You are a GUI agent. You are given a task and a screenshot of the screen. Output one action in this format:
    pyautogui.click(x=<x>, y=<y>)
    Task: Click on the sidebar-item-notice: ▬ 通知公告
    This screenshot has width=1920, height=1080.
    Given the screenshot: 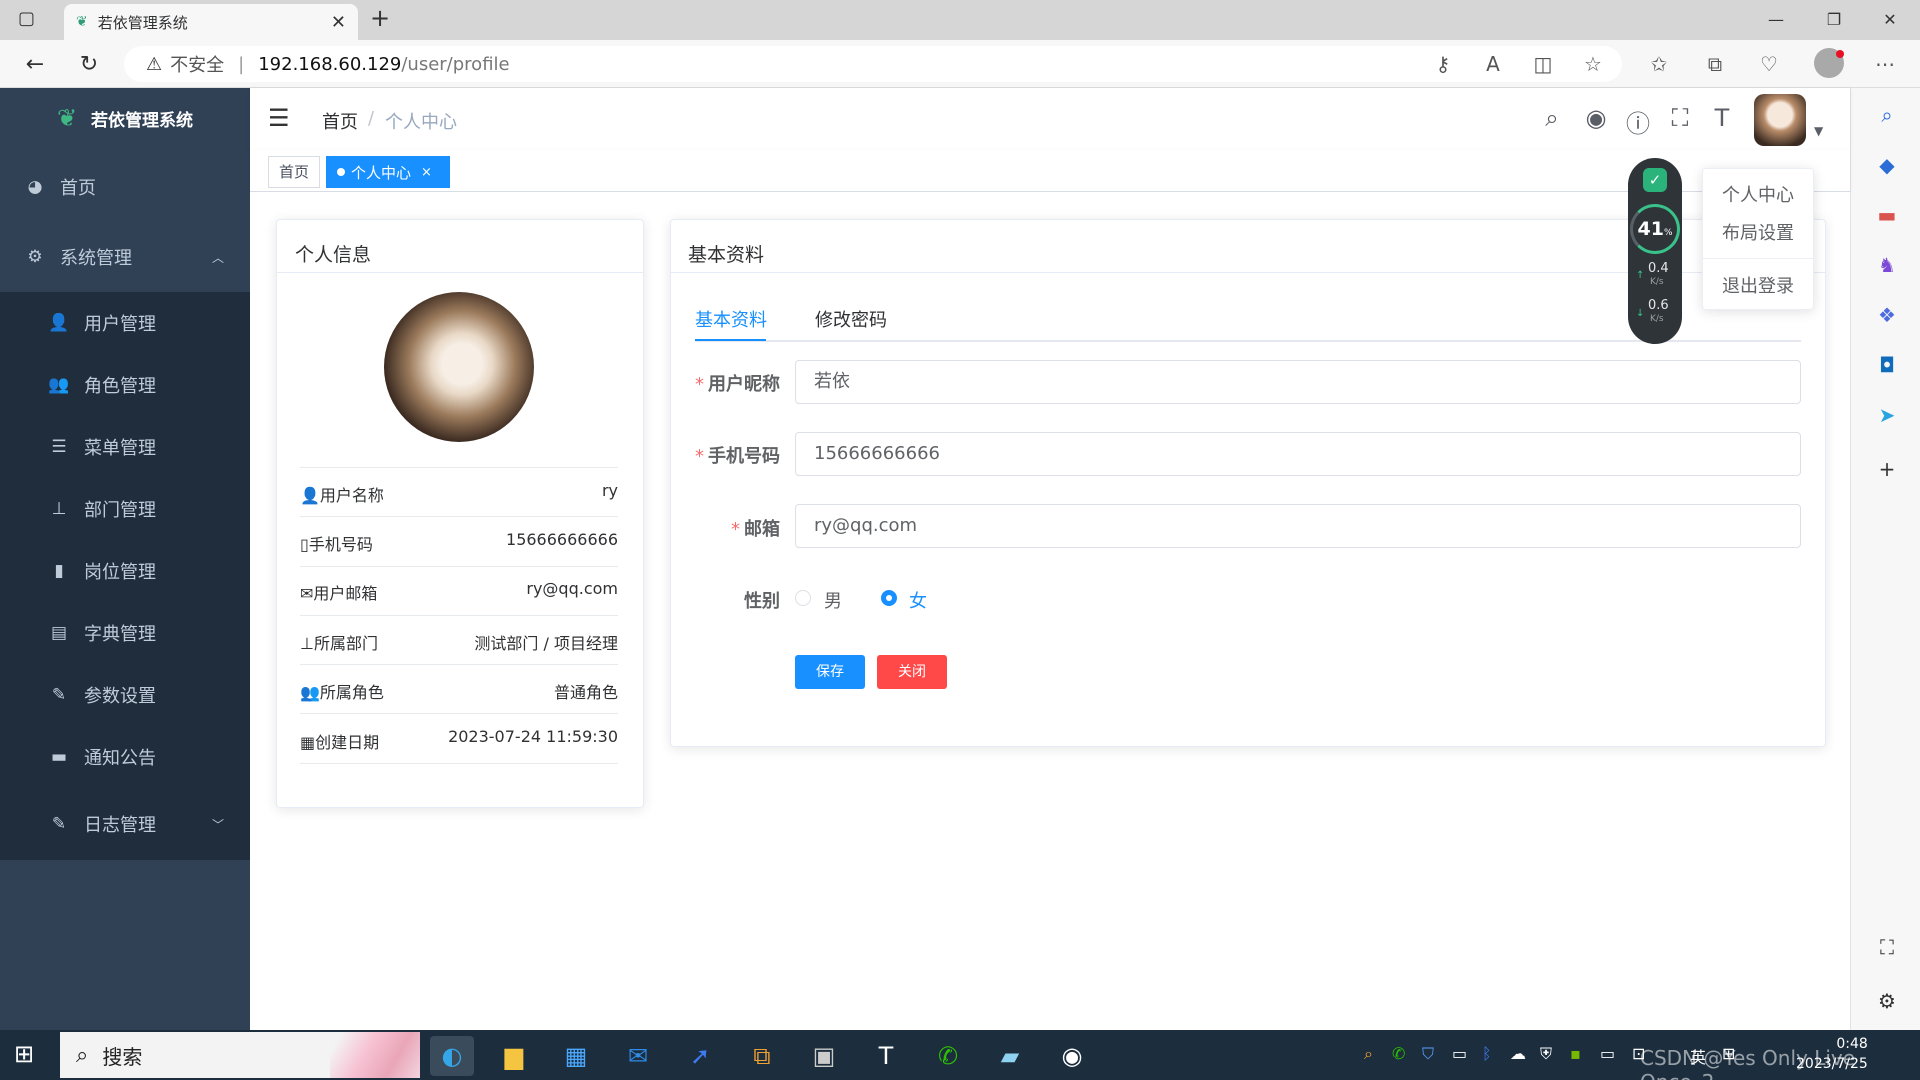 What is the action you would take?
    pyautogui.click(x=125, y=757)
    